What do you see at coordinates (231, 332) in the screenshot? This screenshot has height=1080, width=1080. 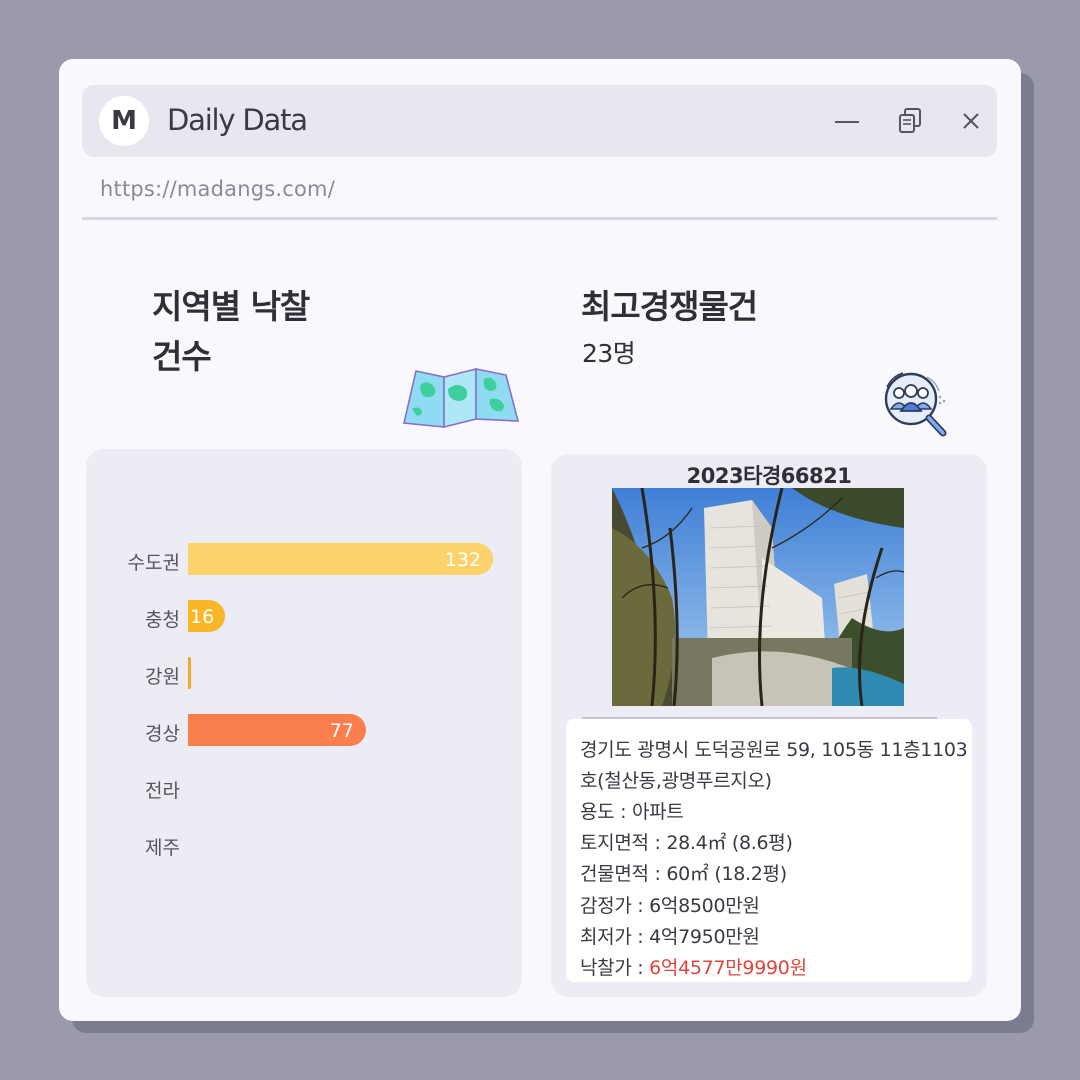 I see `region-title: 지역별 낙찰 건수` at bounding box center [231, 332].